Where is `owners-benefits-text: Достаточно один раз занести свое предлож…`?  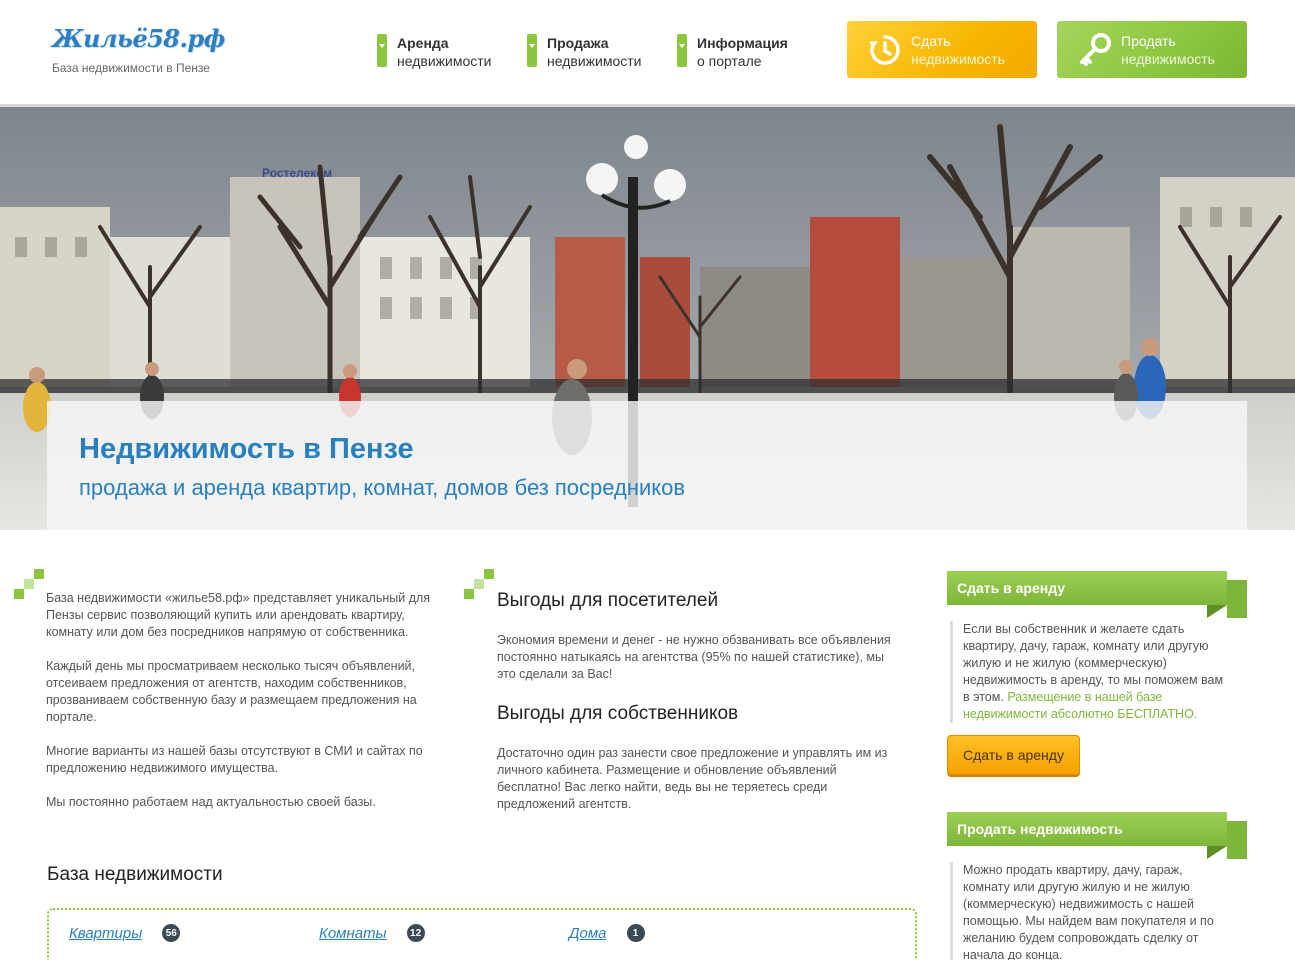
owners-benefits-text: Достаточно один раз занести свое предлож… is located at coordinates (692, 778).